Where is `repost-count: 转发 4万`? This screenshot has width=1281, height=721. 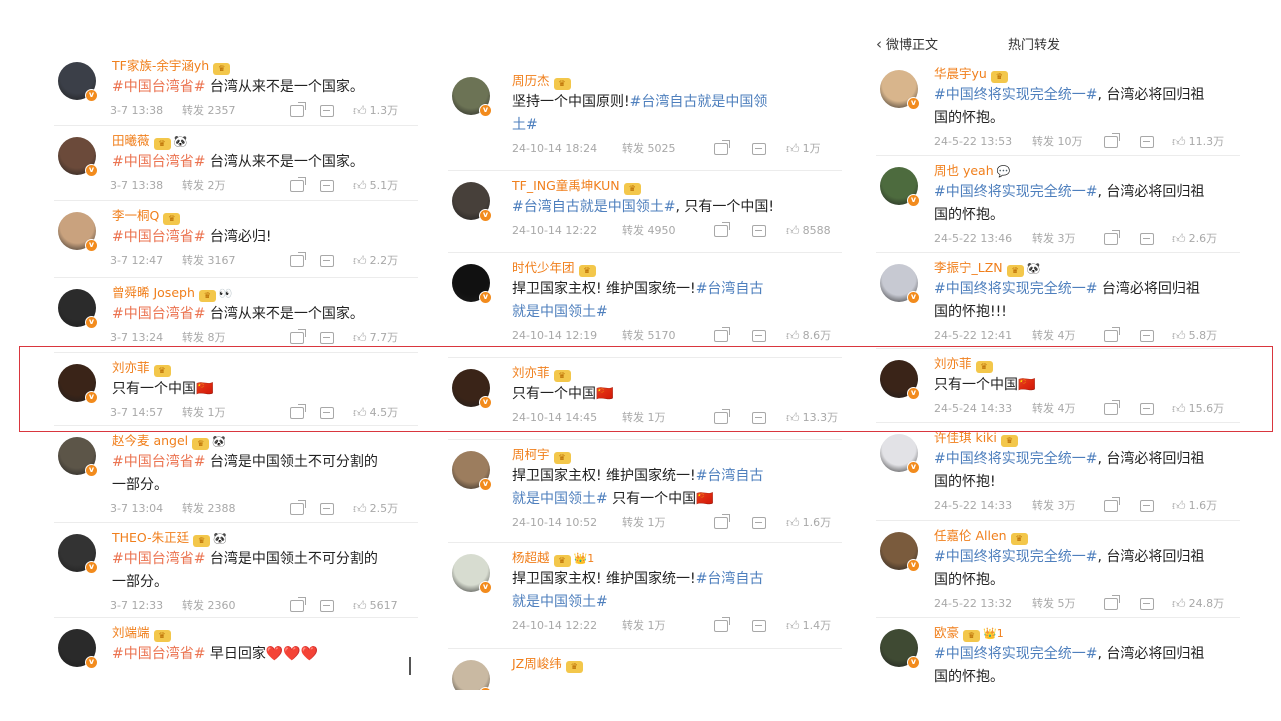
repost-count: 转发 4万 is located at coordinates (1054, 336).